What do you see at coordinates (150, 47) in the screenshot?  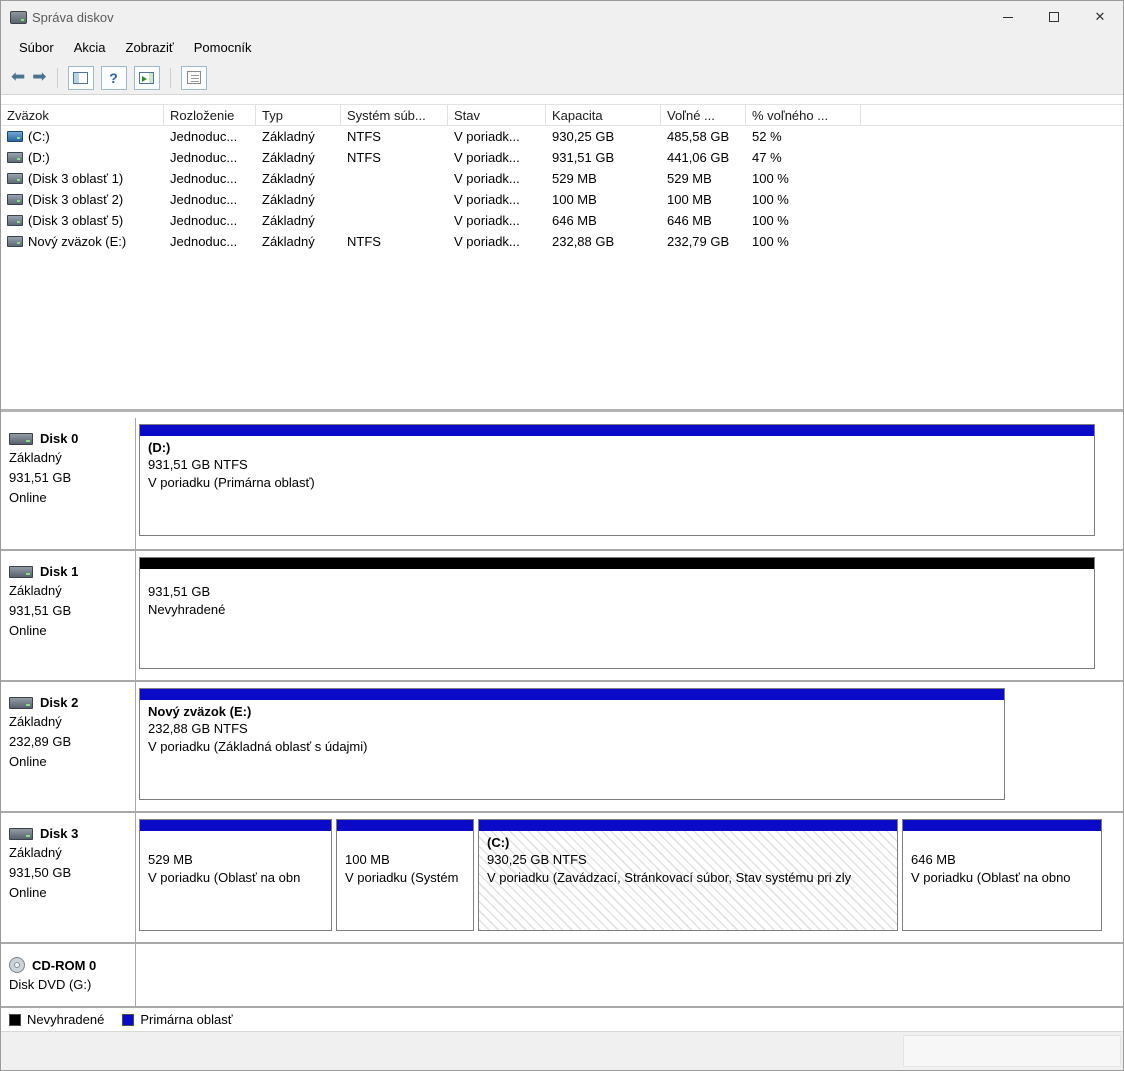 I see `menu-view: Zobraziť` at bounding box center [150, 47].